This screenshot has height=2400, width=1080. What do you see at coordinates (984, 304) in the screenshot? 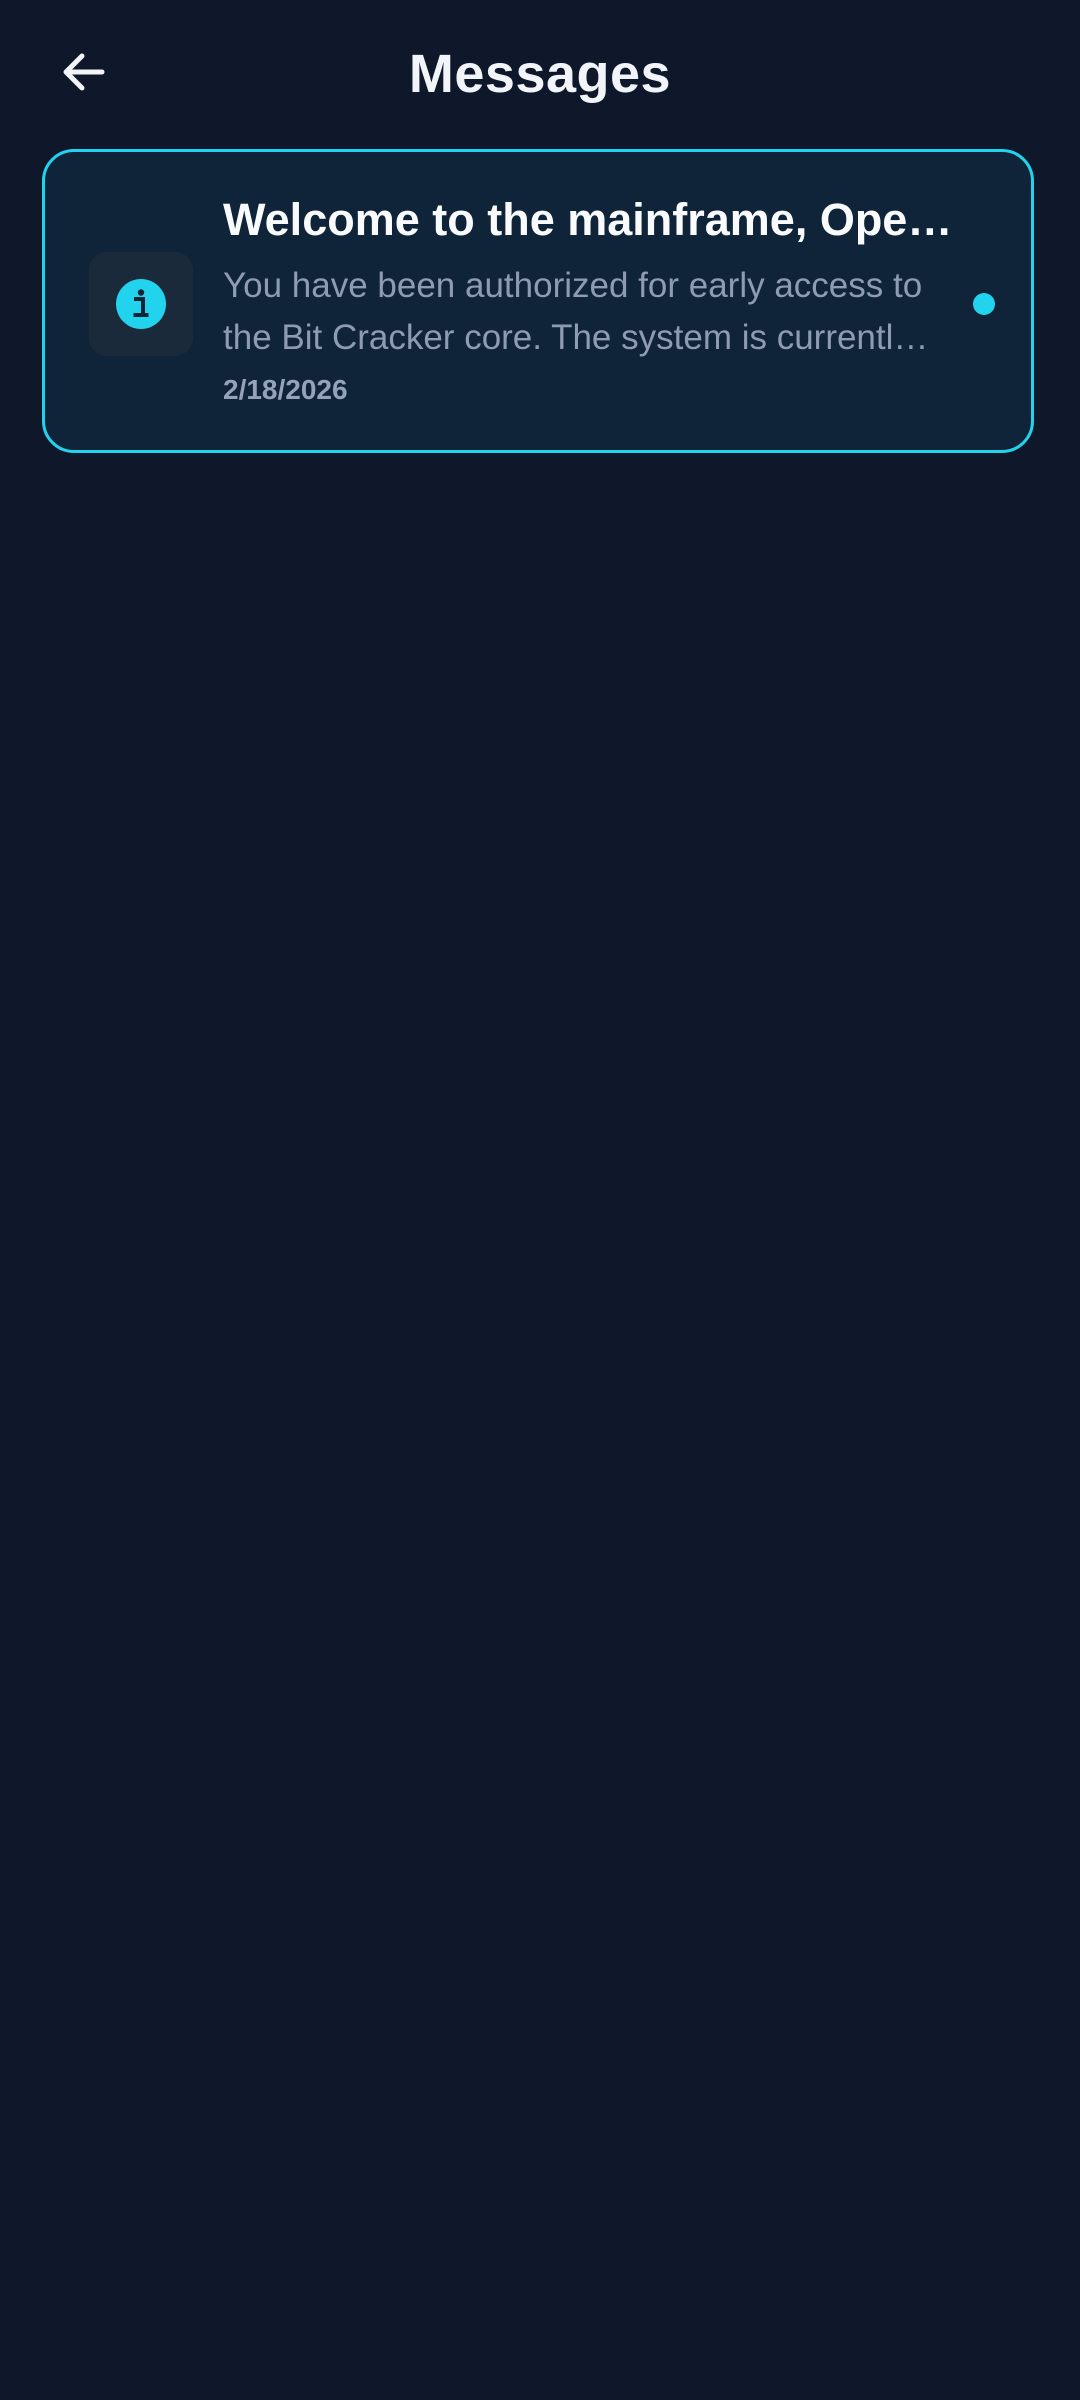
I see `unread-indicator` at bounding box center [984, 304].